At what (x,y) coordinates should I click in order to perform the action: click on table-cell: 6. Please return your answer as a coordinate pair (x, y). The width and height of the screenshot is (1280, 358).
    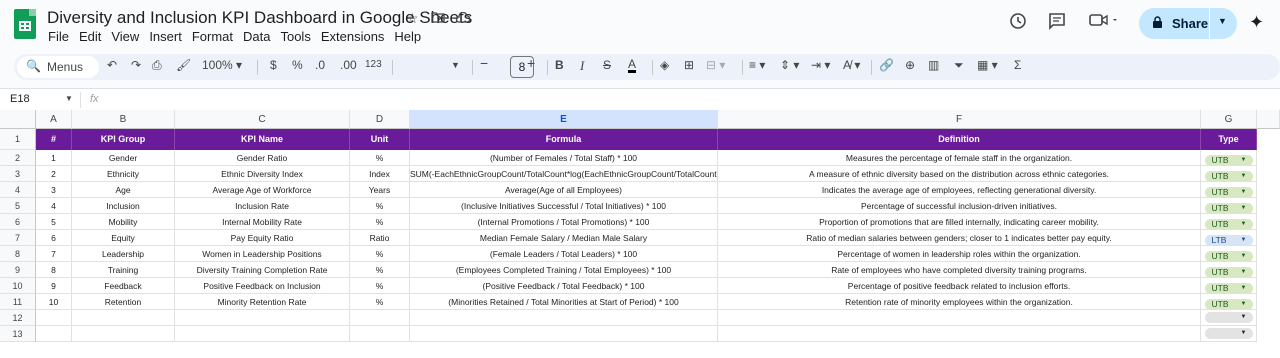
    Looking at the image, I should click on (54, 238).